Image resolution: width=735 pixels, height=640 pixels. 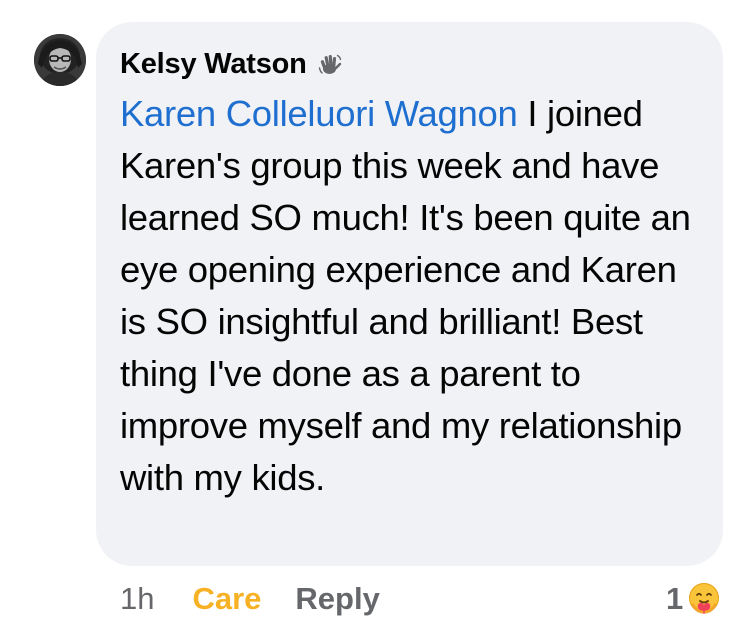 What do you see at coordinates (675, 598) in the screenshot?
I see `reaction-count: 1` at bounding box center [675, 598].